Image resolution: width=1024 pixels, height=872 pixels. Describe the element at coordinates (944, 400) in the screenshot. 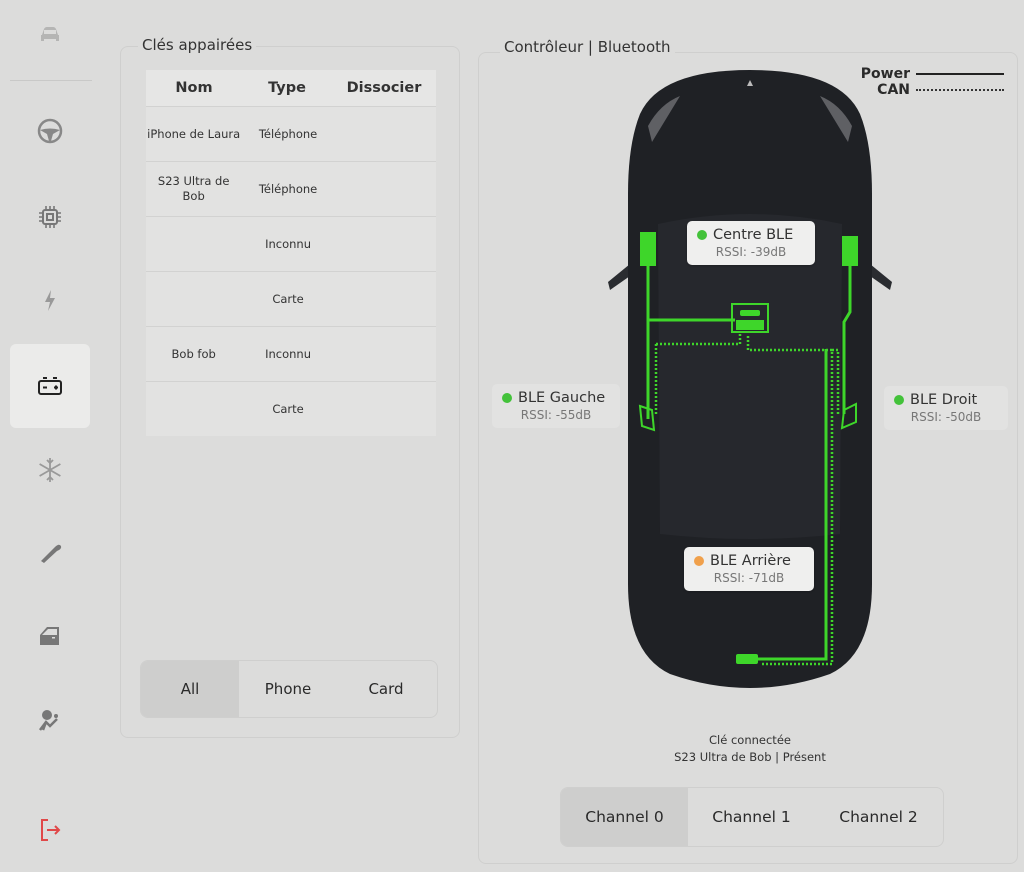

I see `ble-droit-name: BLE Droit` at that location.